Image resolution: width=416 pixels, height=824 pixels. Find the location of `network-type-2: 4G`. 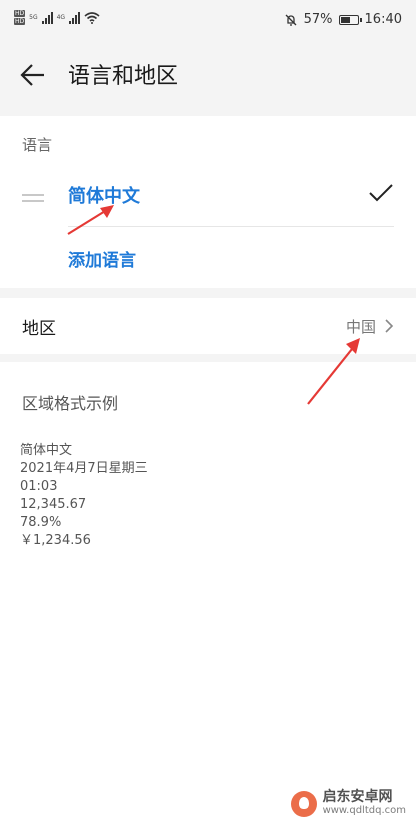

network-type-2: 4G is located at coordinates (61, 17).